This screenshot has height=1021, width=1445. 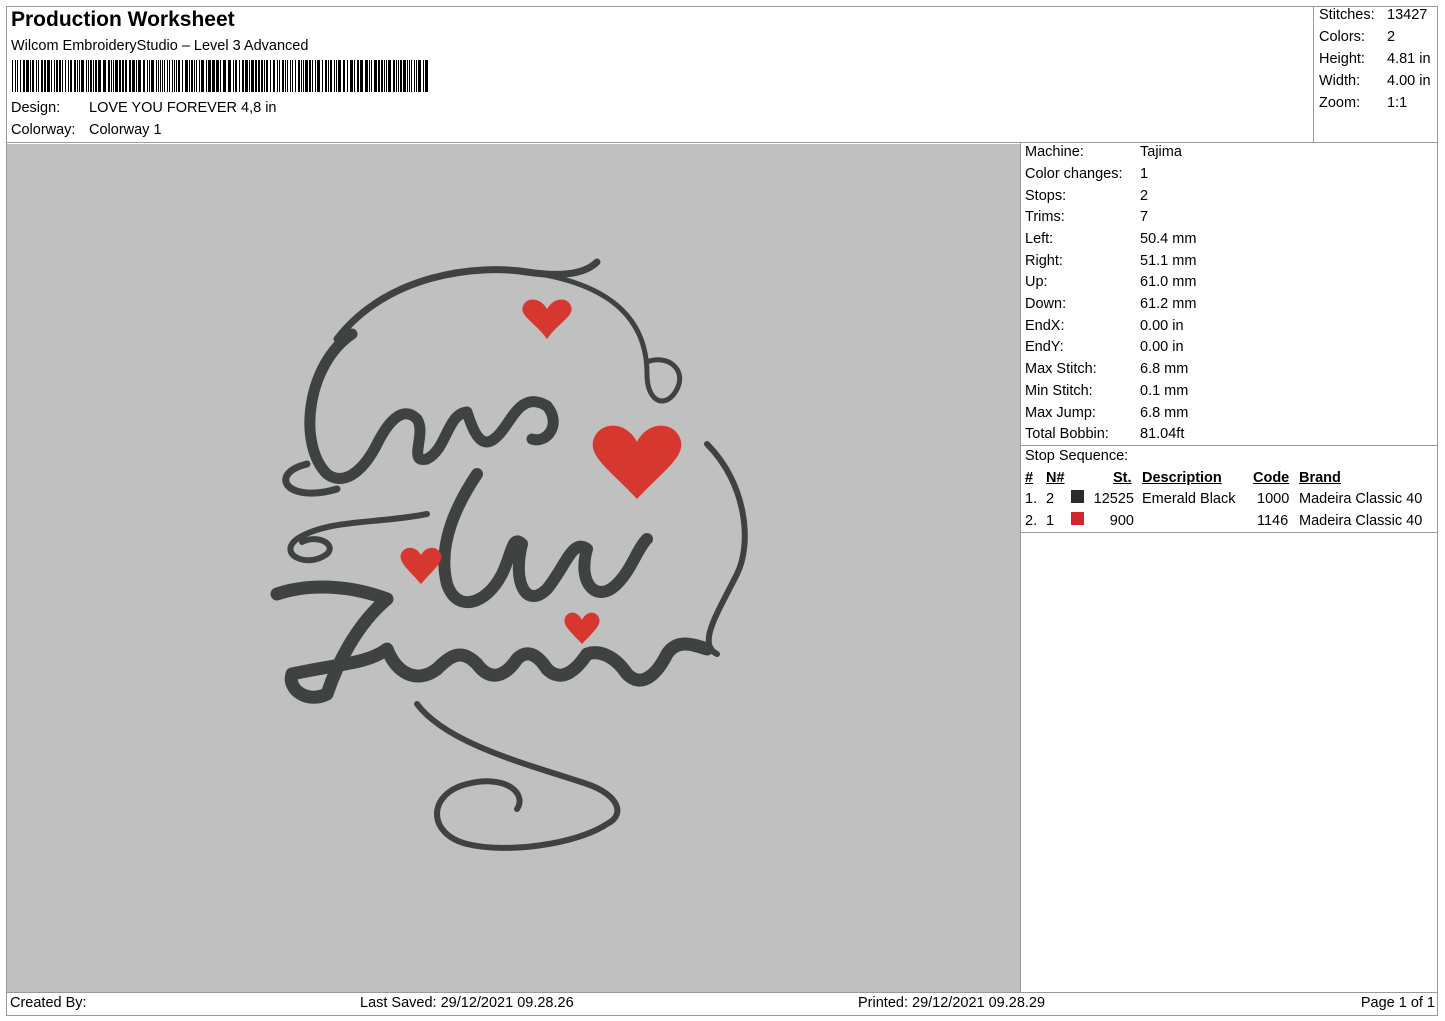 I want to click on row-code: 1146, so click(x=1273, y=521).